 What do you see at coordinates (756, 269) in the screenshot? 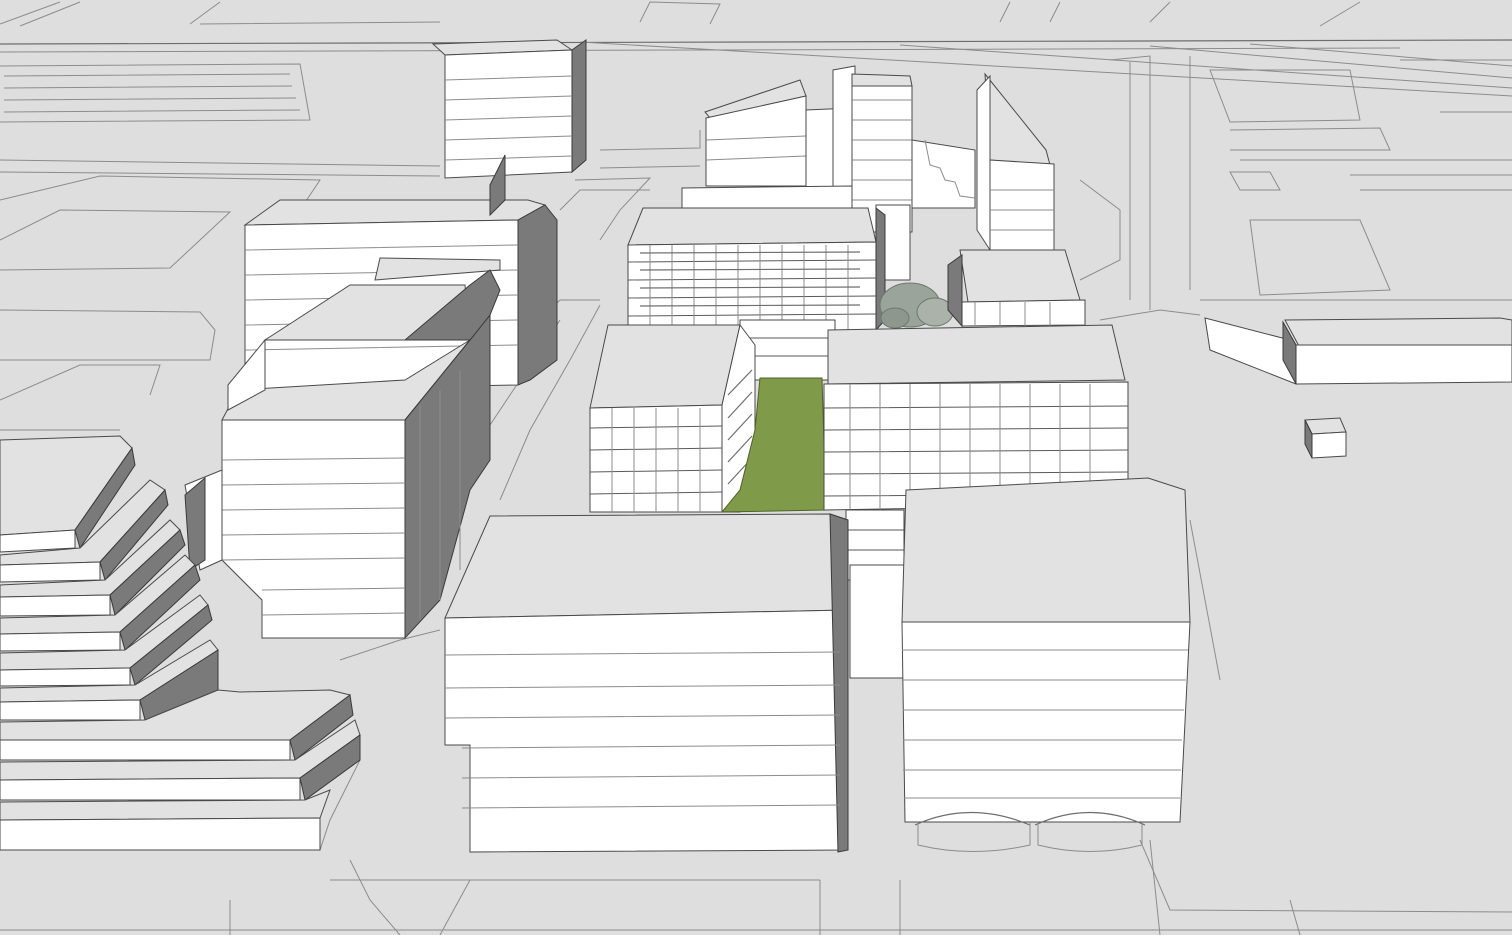
I see `project-block-north` at bounding box center [756, 269].